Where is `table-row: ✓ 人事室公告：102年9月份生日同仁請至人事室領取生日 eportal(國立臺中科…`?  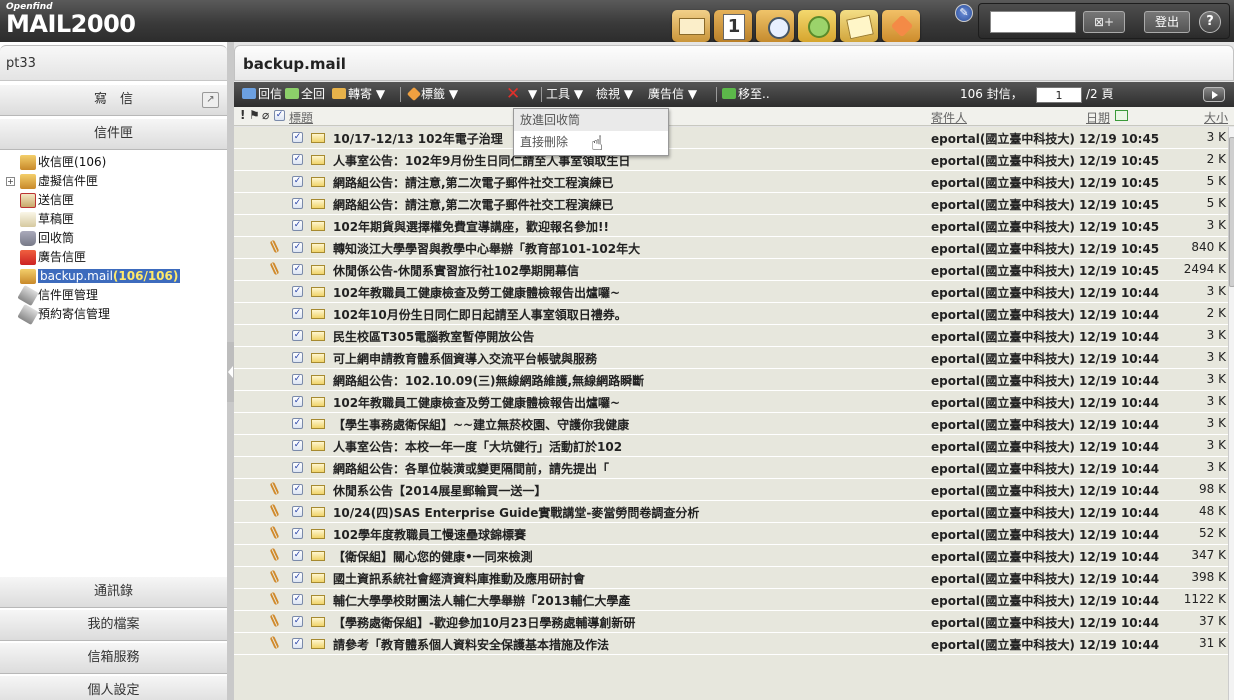 table-row: ✓ 人事室公告：102年9月份生日同仁請至人事室領取生日 eportal(國立臺中科… is located at coordinates (731, 160).